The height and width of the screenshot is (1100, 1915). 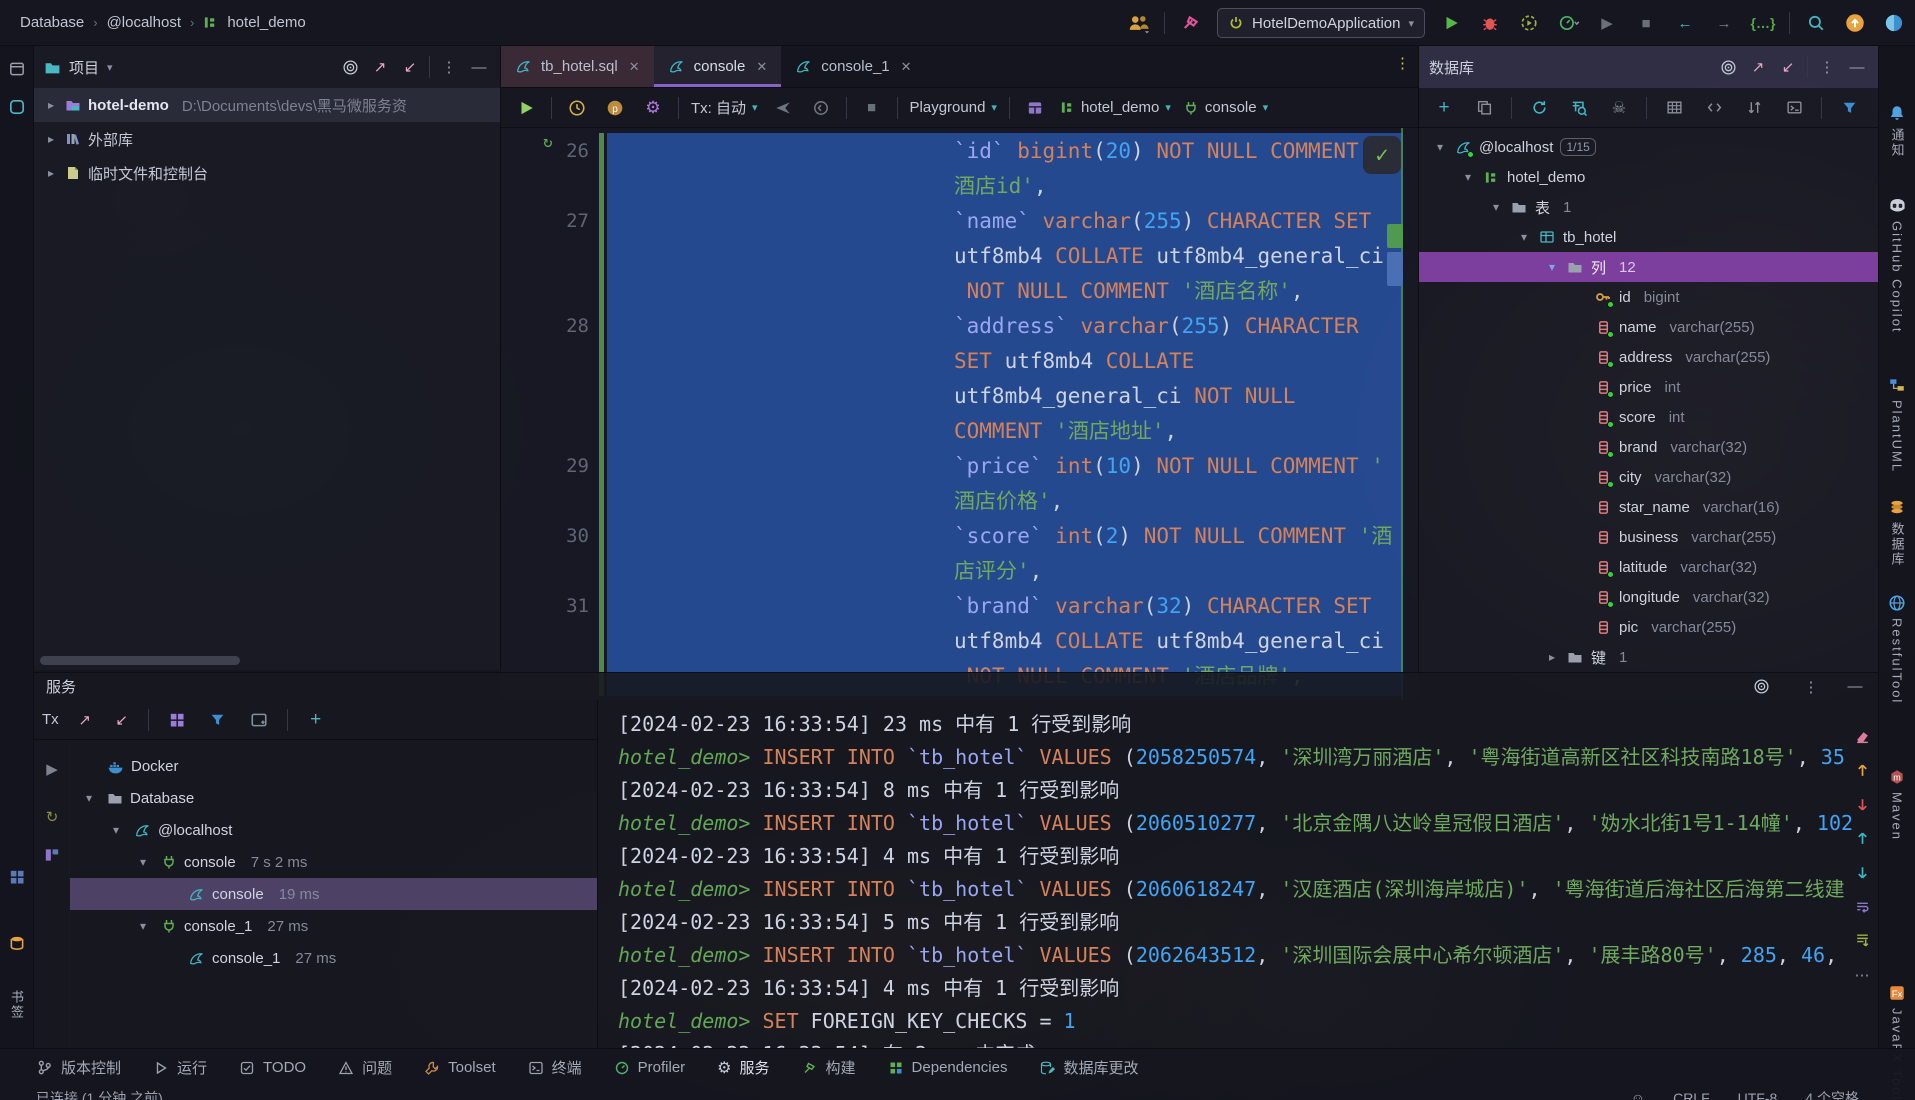 I want to click on tx-mode-select: Tx: 自动 ▾, so click(x=724, y=107).